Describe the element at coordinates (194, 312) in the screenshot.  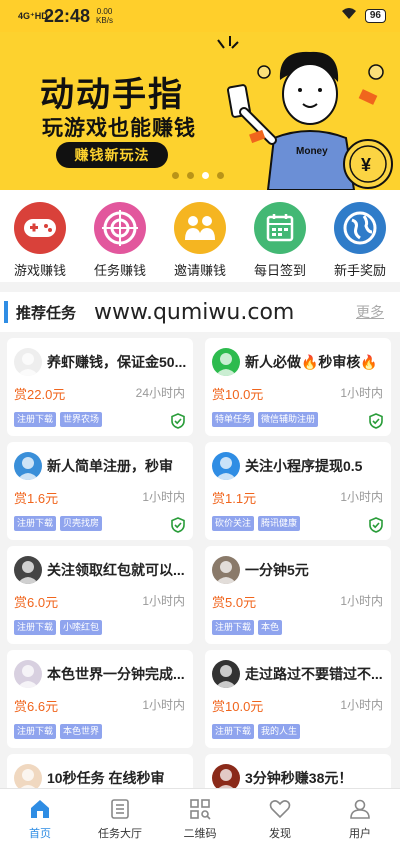
I see `site-watermark: www.qumiwu.com` at that location.